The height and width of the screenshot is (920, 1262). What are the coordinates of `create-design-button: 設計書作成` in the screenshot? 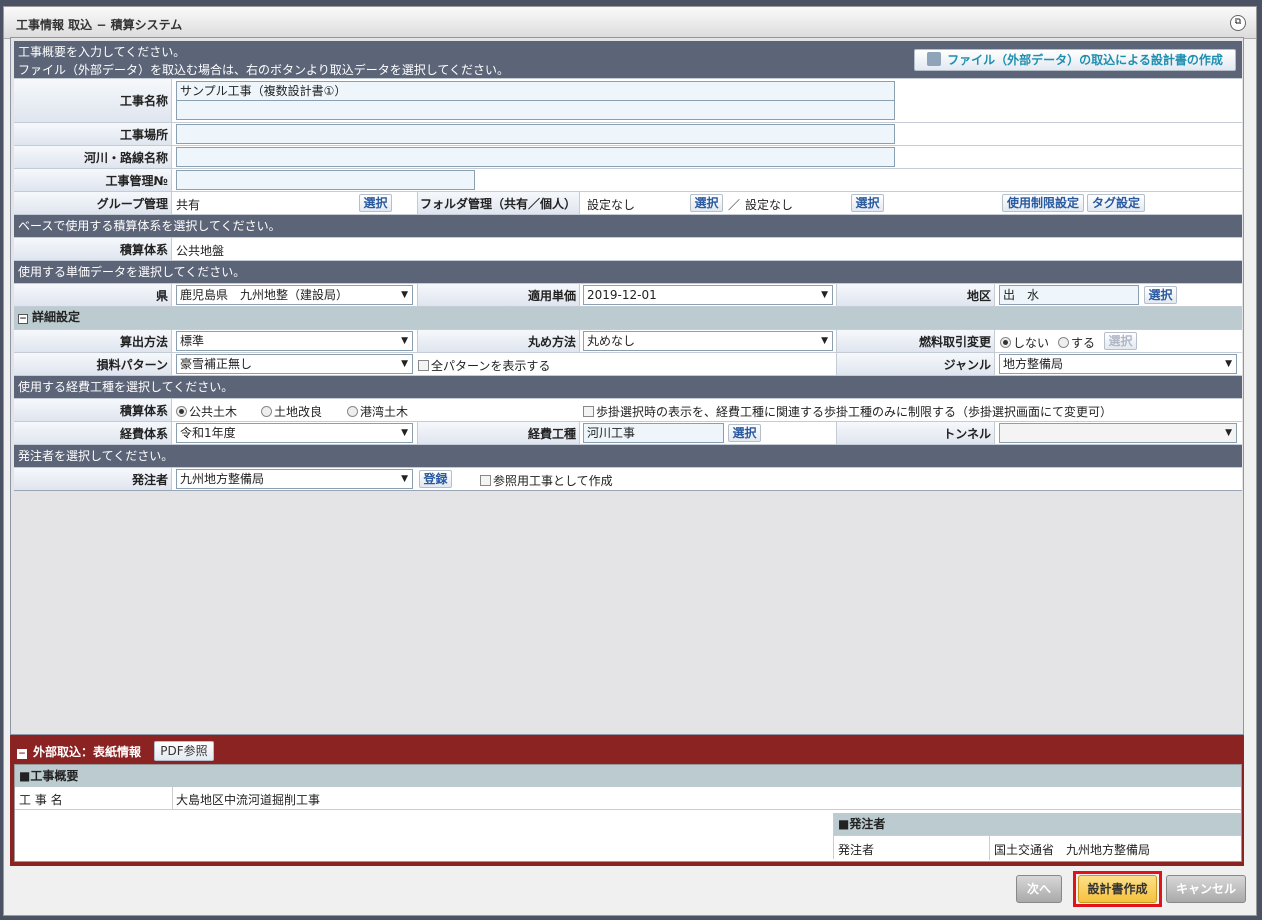 It's located at (1117, 889).